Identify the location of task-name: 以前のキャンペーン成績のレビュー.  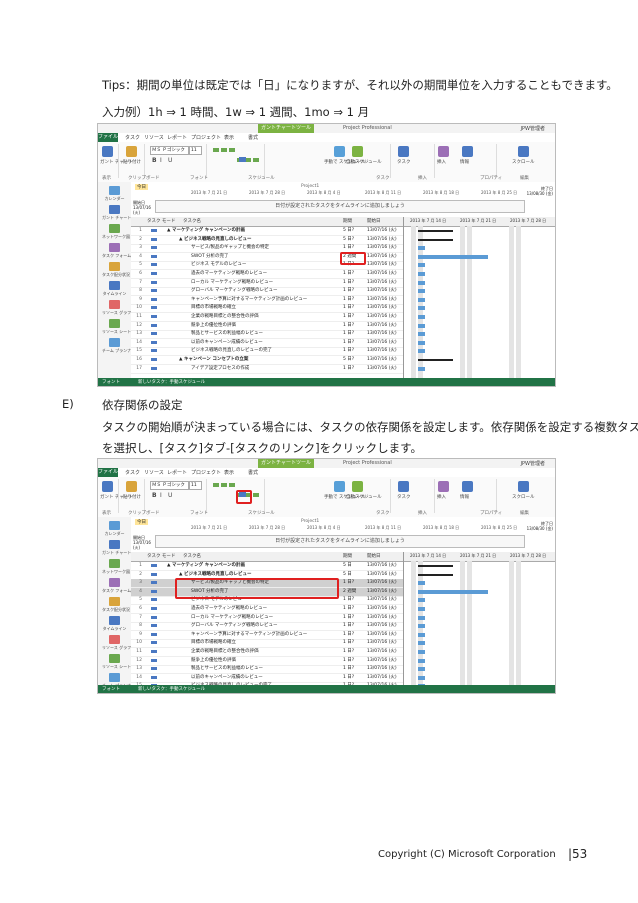
(227, 343).